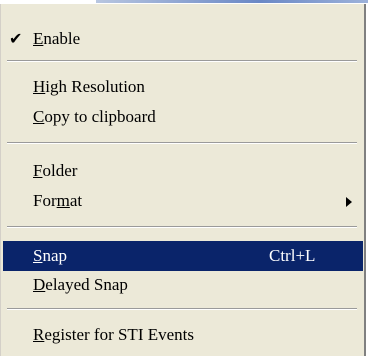 The width and height of the screenshot is (369, 356). I want to click on menu-item-snap: Snap Ctrl+L, so click(183, 256).